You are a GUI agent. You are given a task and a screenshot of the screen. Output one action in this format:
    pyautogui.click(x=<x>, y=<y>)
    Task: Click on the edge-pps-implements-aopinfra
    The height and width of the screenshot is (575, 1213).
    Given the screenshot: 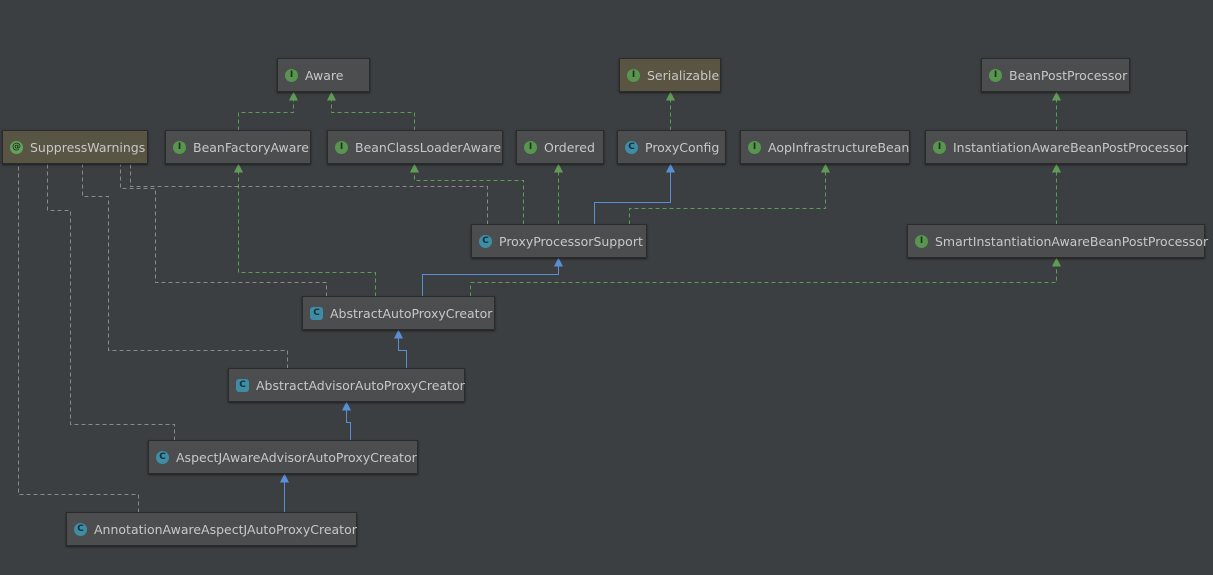 What is the action you would take?
    pyautogui.click(x=729, y=194)
    